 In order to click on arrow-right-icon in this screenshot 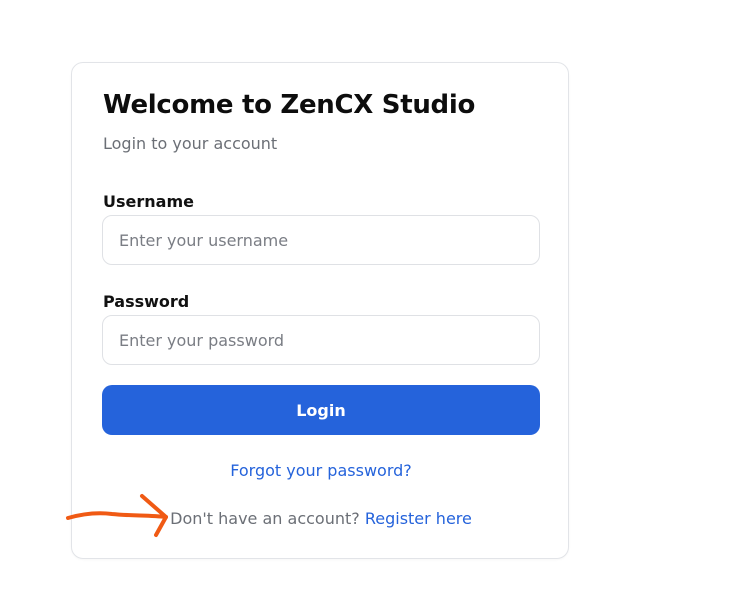, I will do `click(117, 515)`.